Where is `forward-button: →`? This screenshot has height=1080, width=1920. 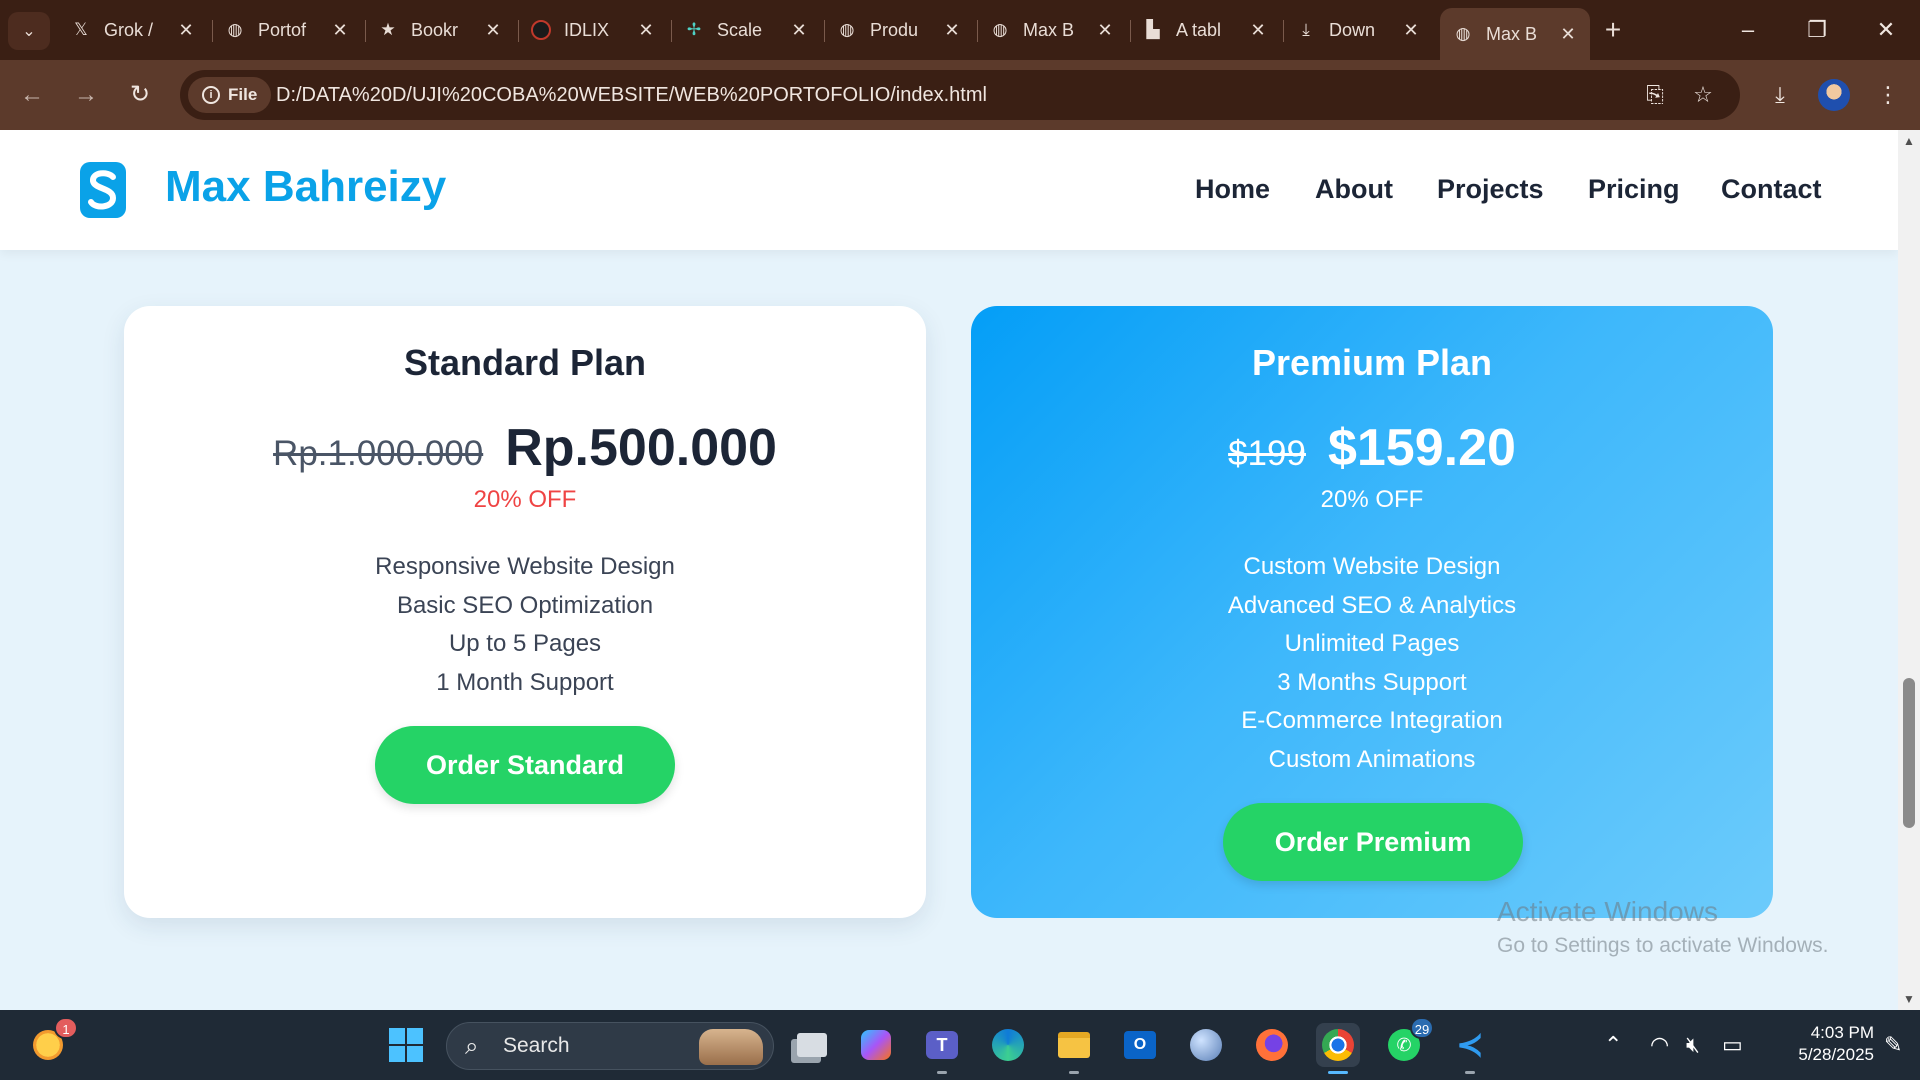 forward-button: → is located at coordinates (86, 95).